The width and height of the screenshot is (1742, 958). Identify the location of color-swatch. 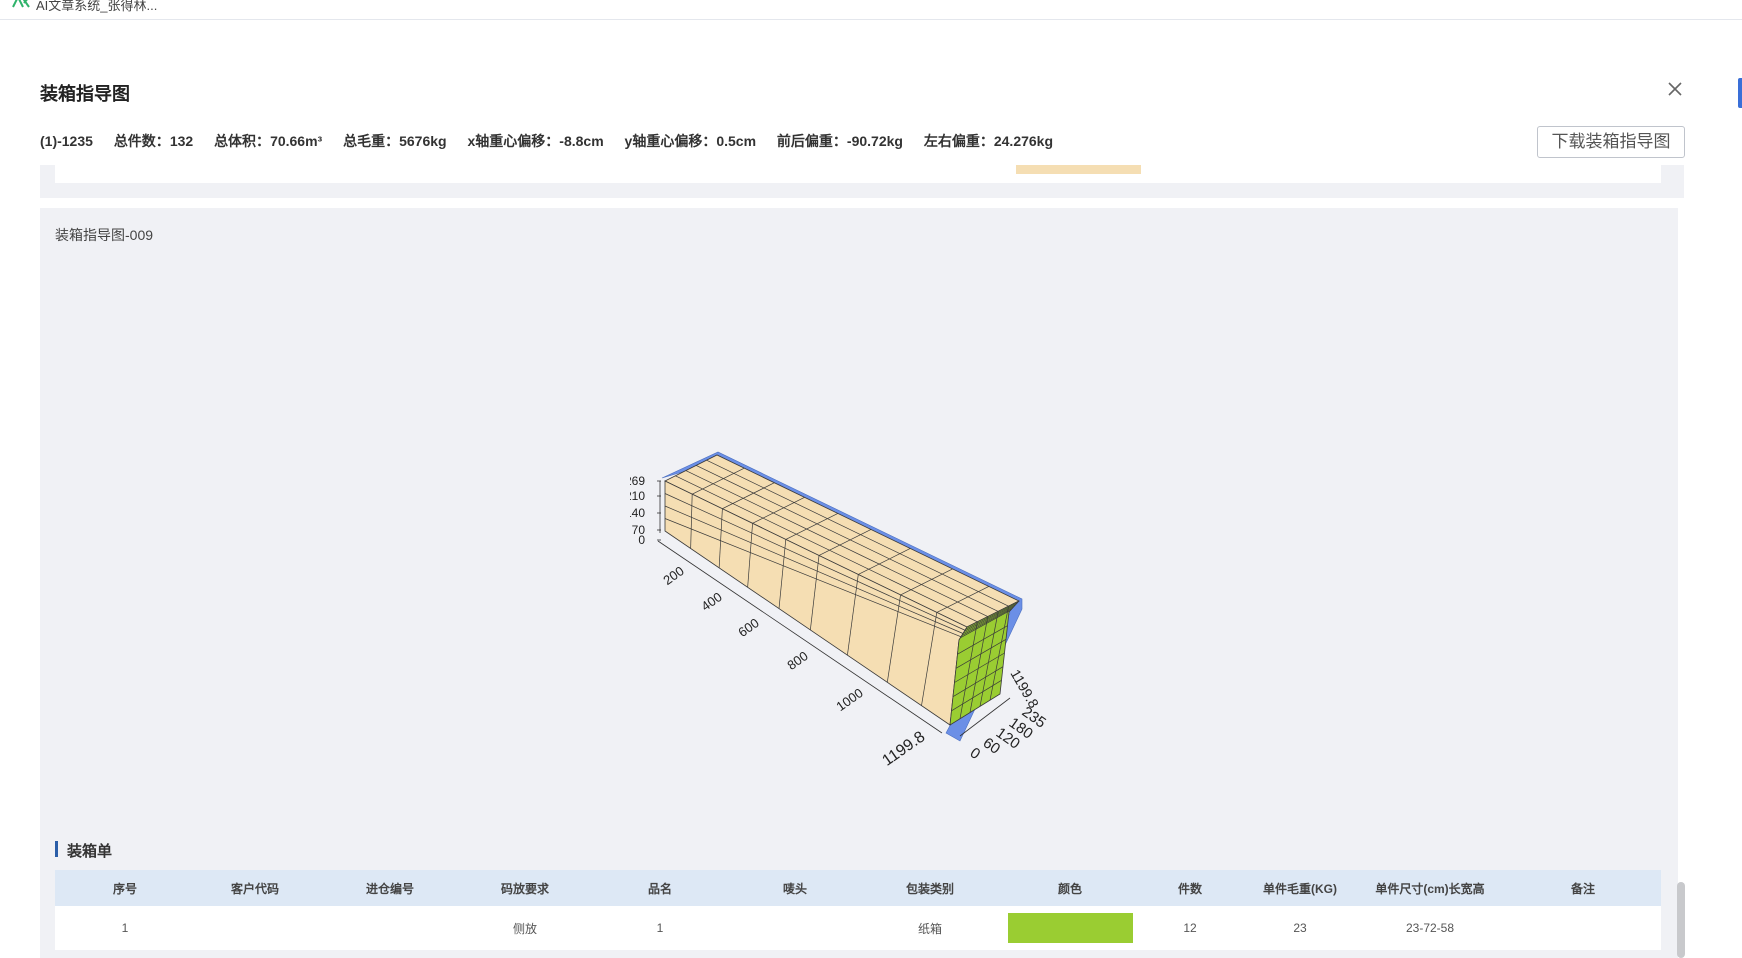
(1070, 928).